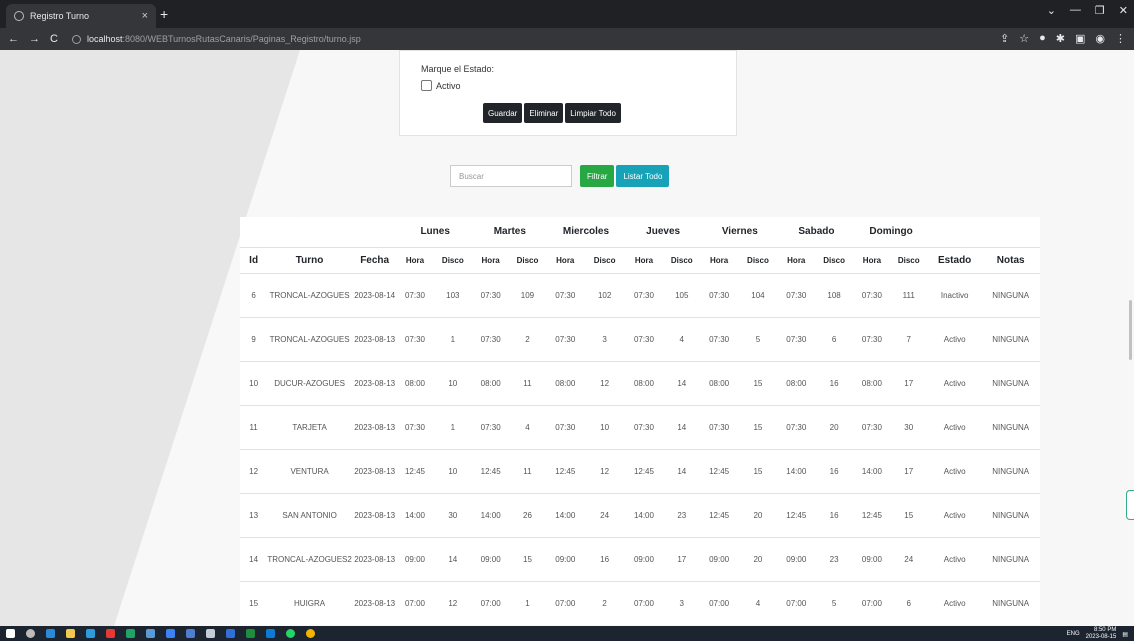 The height and width of the screenshot is (641, 1134). Describe the element at coordinates (164, 14) in the screenshot. I see `new-tab-button: +` at that location.